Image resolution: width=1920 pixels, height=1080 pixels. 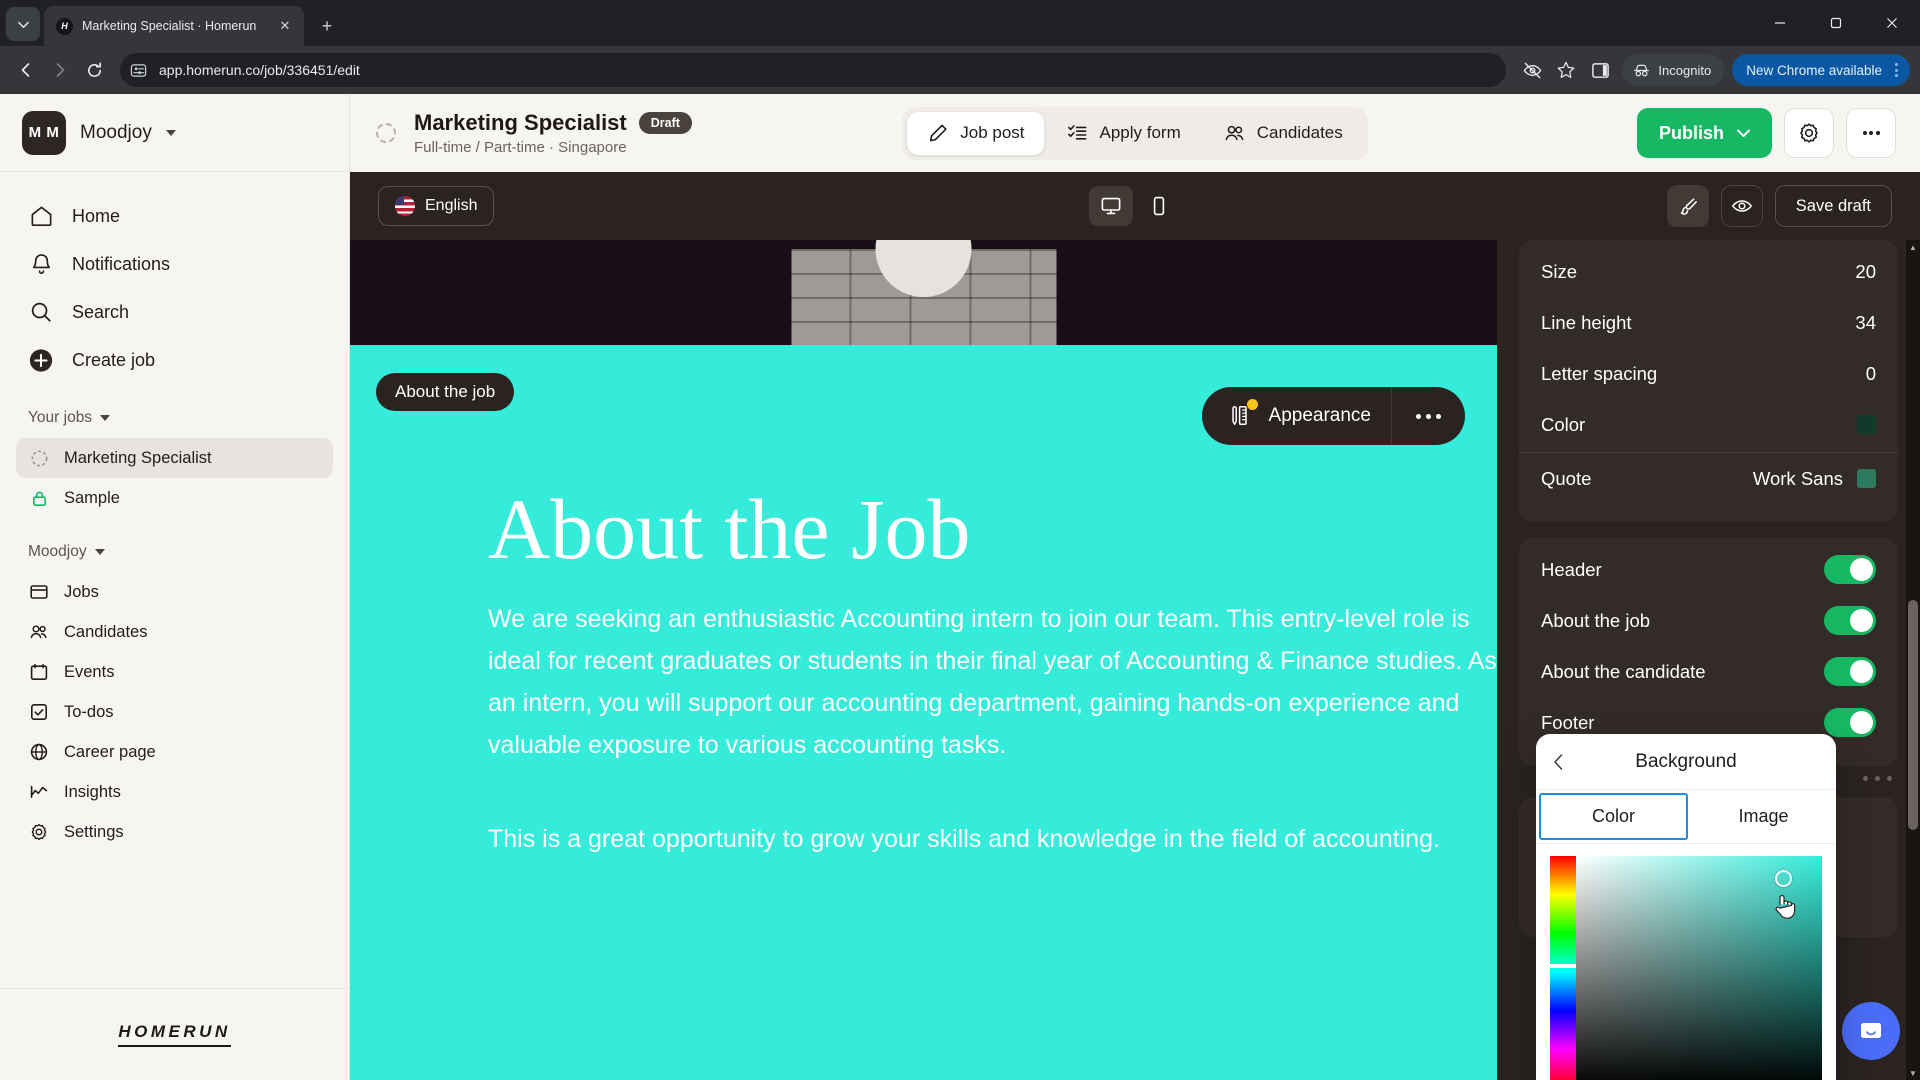 I want to click on side-panel-icon, so click(x=1600, y=70).